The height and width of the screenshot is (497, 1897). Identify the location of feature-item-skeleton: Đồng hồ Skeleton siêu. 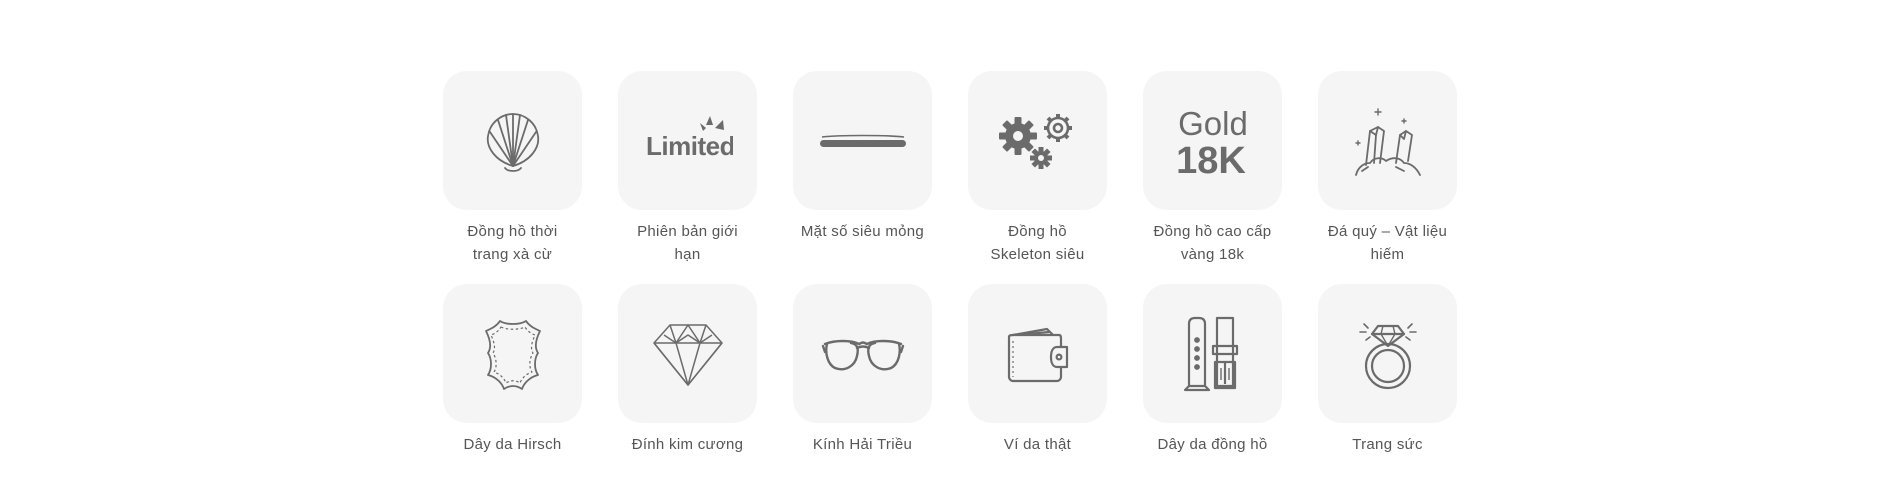
(1037, 177).